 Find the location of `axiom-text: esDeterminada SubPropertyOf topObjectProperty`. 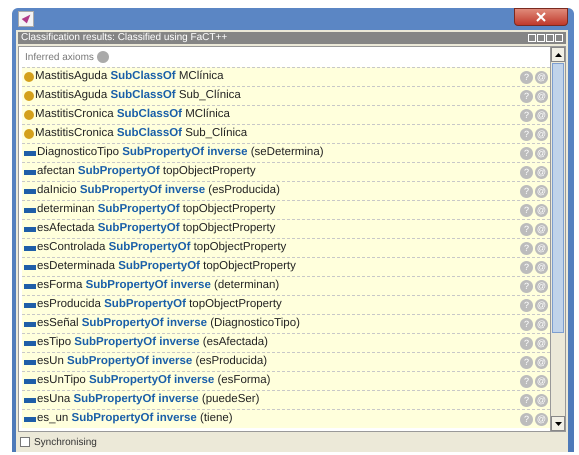

axiom-text: esDeterminada SubPropertyOf topObjectProperty is located at coordinates (167, 266).